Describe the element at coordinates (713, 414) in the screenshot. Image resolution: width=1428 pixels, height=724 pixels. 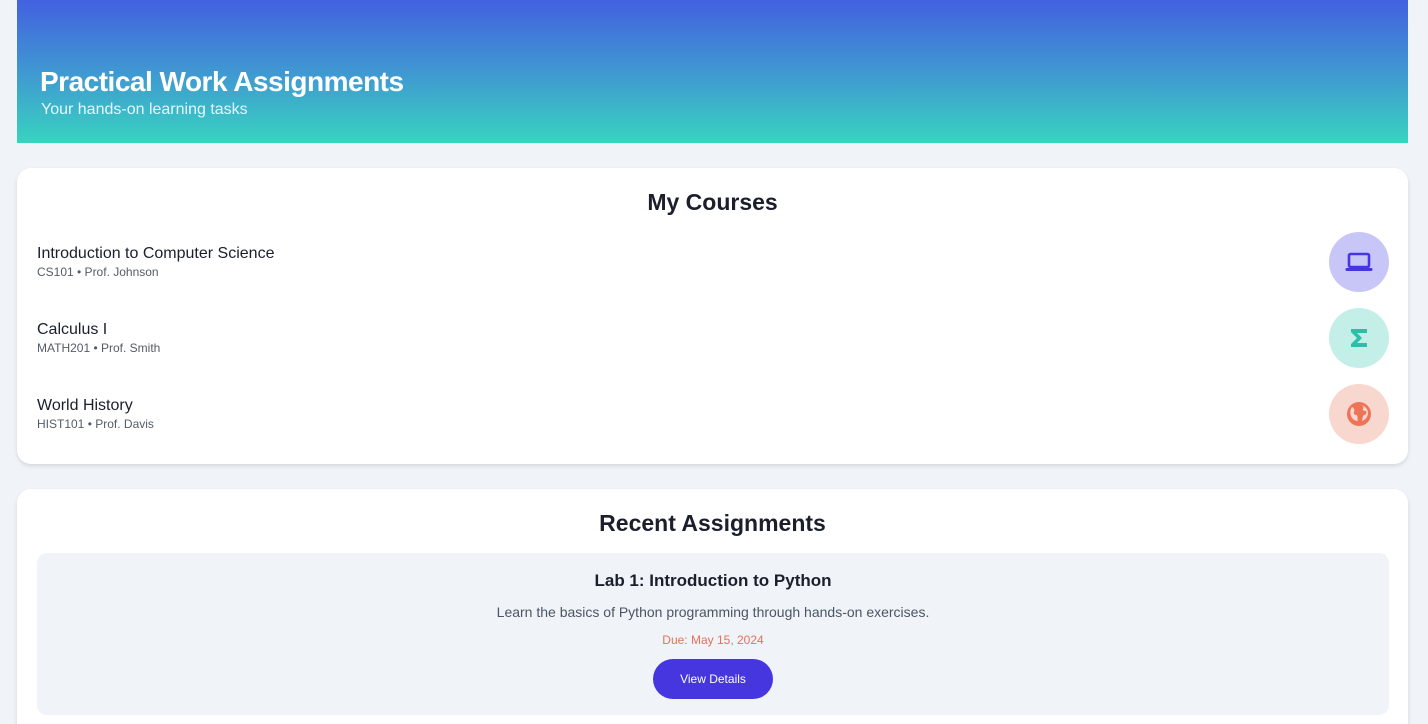
I see `course-item-hist101: World History HIST101 • Prof. Davis` at that location.